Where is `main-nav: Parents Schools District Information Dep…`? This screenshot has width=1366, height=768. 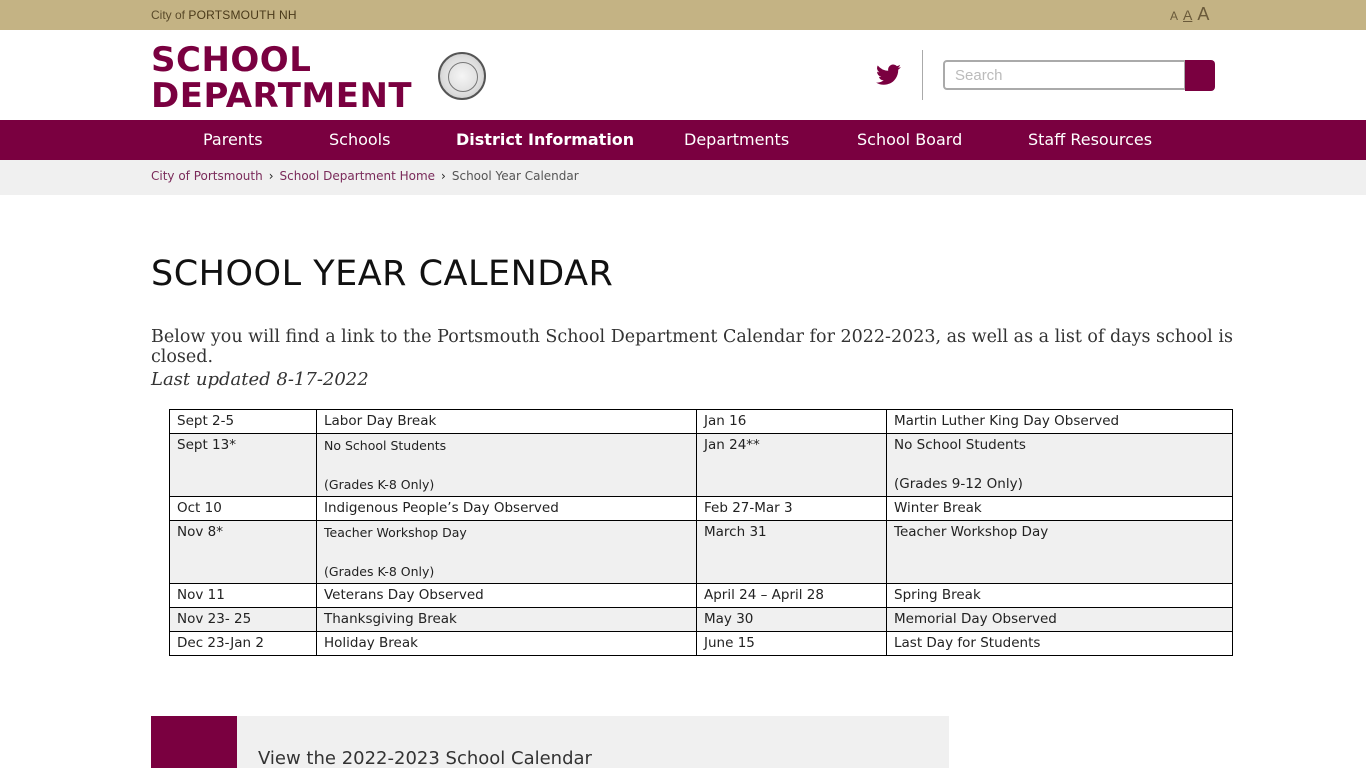 main-nav: Parents Schools District Information Dep… is located at coordinates (683, 140).